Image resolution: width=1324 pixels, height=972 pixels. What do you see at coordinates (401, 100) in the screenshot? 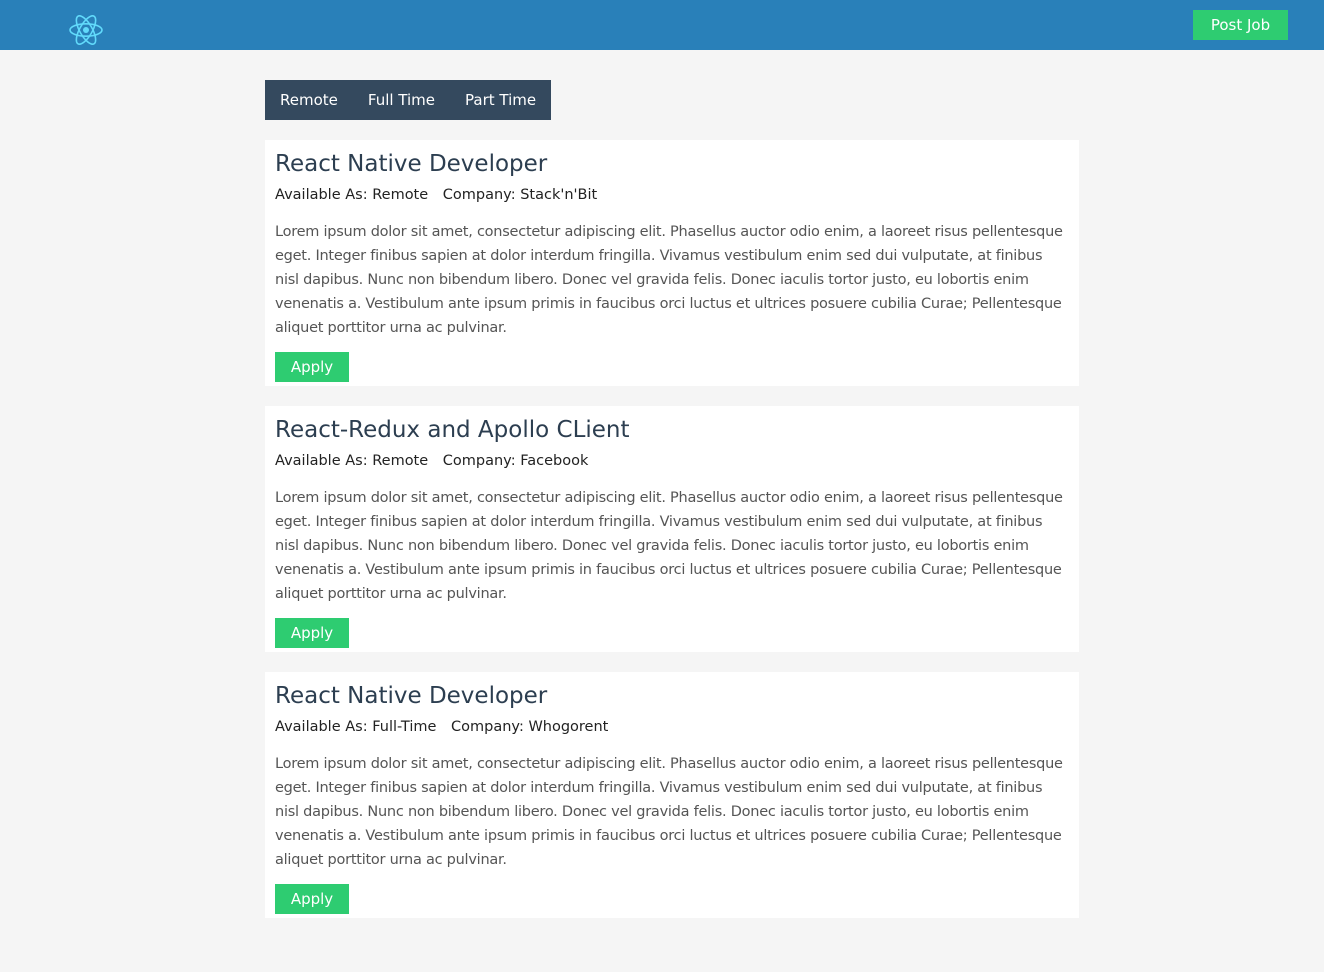
I see `filter-full-time: Full Time` at bounding box center [401, 100].